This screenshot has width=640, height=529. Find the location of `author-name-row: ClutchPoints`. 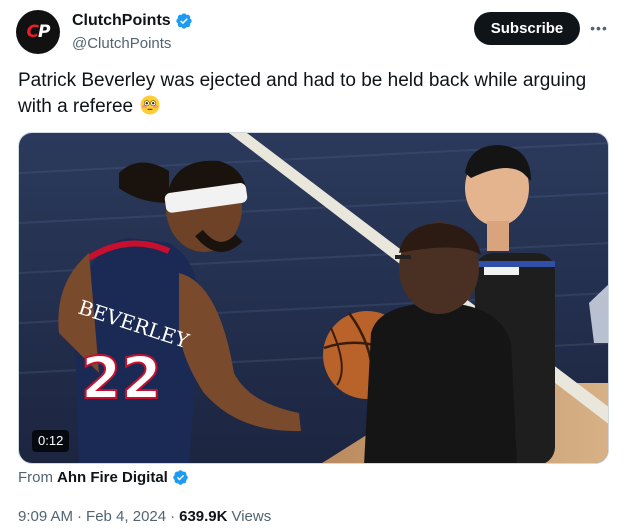

author-name-row: ClutchPoints is located at coordinates (132, 21).